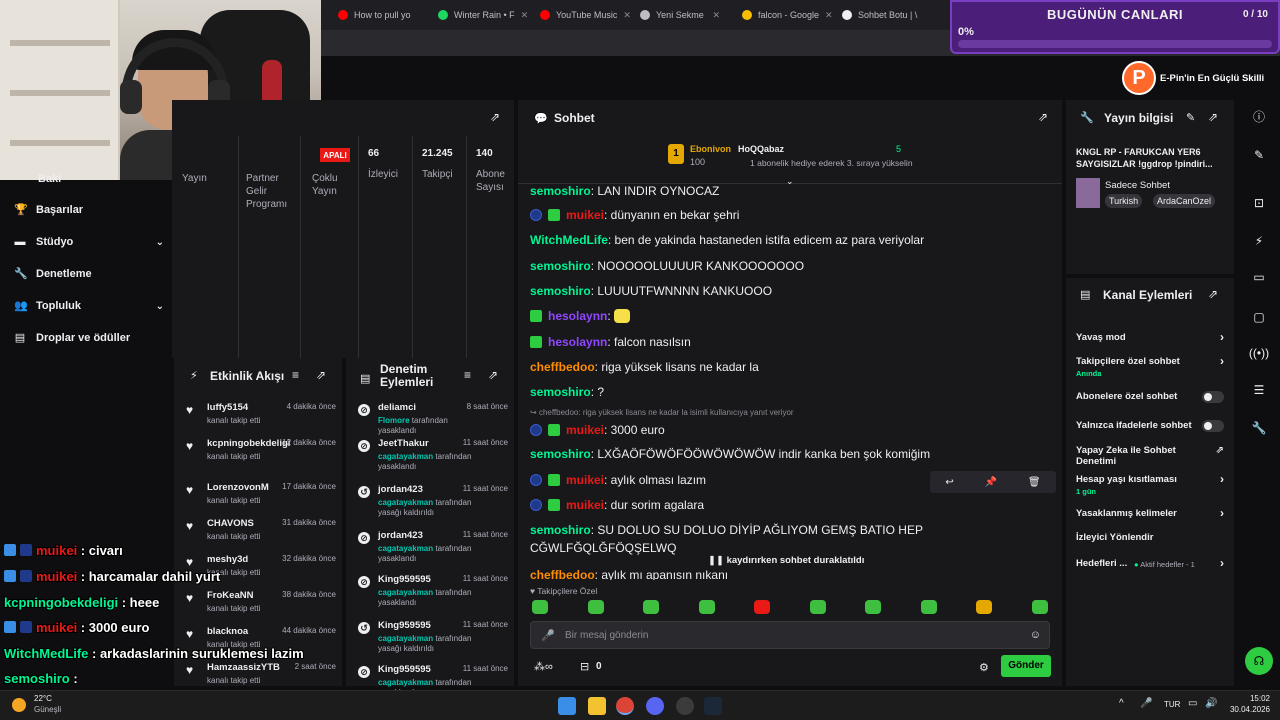 This screenshot has height=720, width=1280. Describe the element at coordinates (882, 15) in the screenshot. I see `browser-tab: Sohbet Botu | \` at that location.